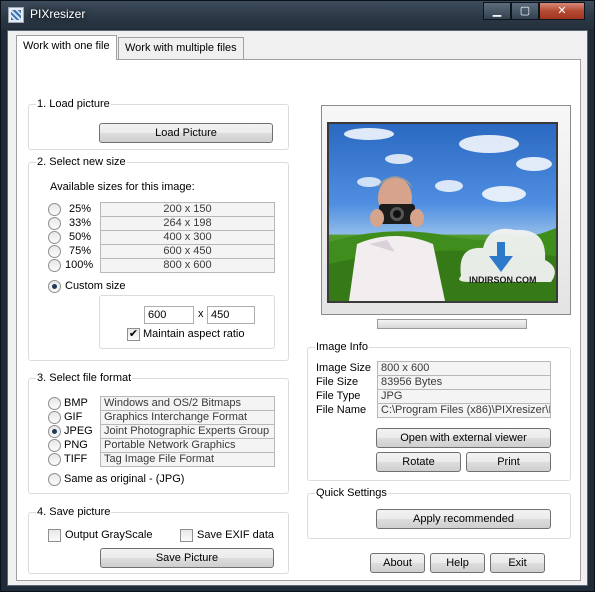 Image resolution: width=595 pixels, height=592 pixels. What do you see at coordinates (194, 334) in the screenshot?
I see `maintain-aspect-label: Maintain aspect ratio` at bounding box center [194, 334].